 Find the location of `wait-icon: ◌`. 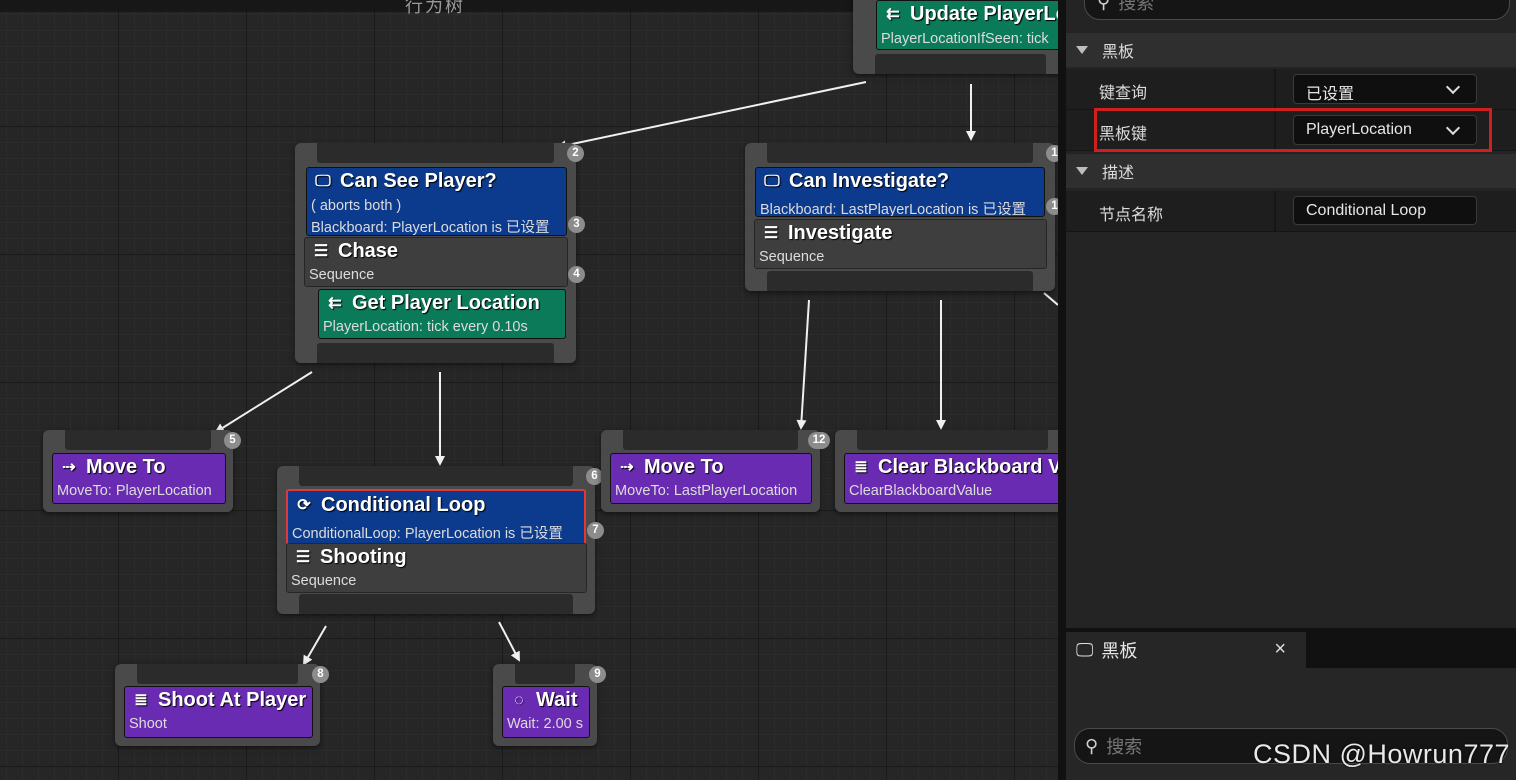

wait-icon: ◌ is located at coordinates (519, 700).